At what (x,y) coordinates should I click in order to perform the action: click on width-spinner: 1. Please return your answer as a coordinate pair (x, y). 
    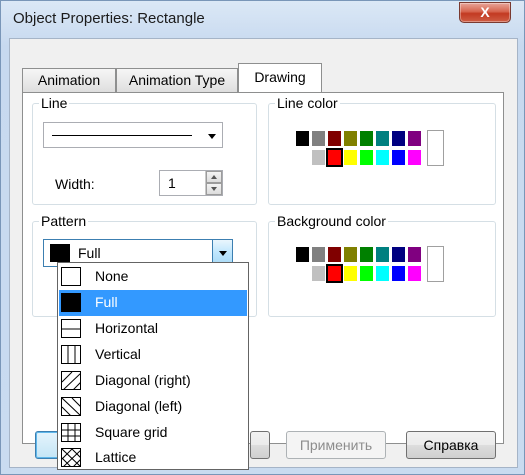
    Looking at the image, I should click on (191, 183).